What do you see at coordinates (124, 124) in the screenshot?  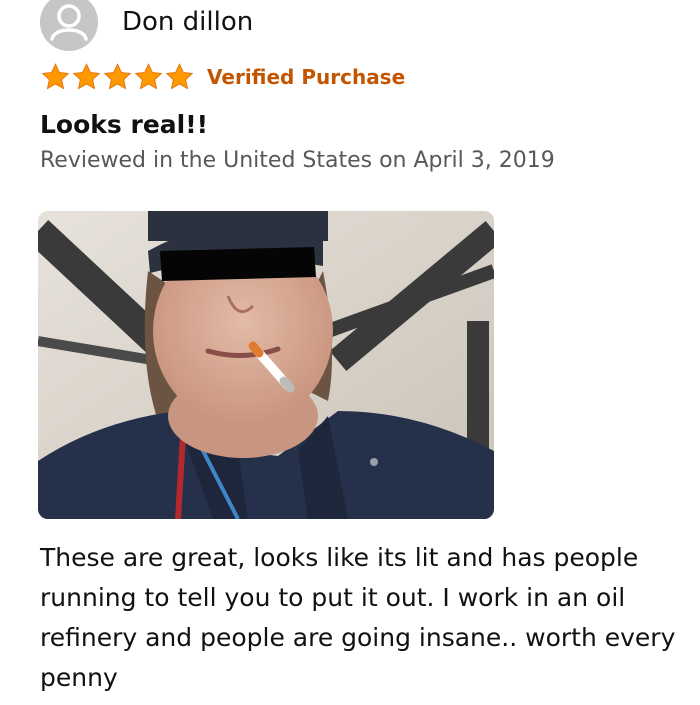 I see `review-title: Looks real!!` at bounding box center [124, 124].